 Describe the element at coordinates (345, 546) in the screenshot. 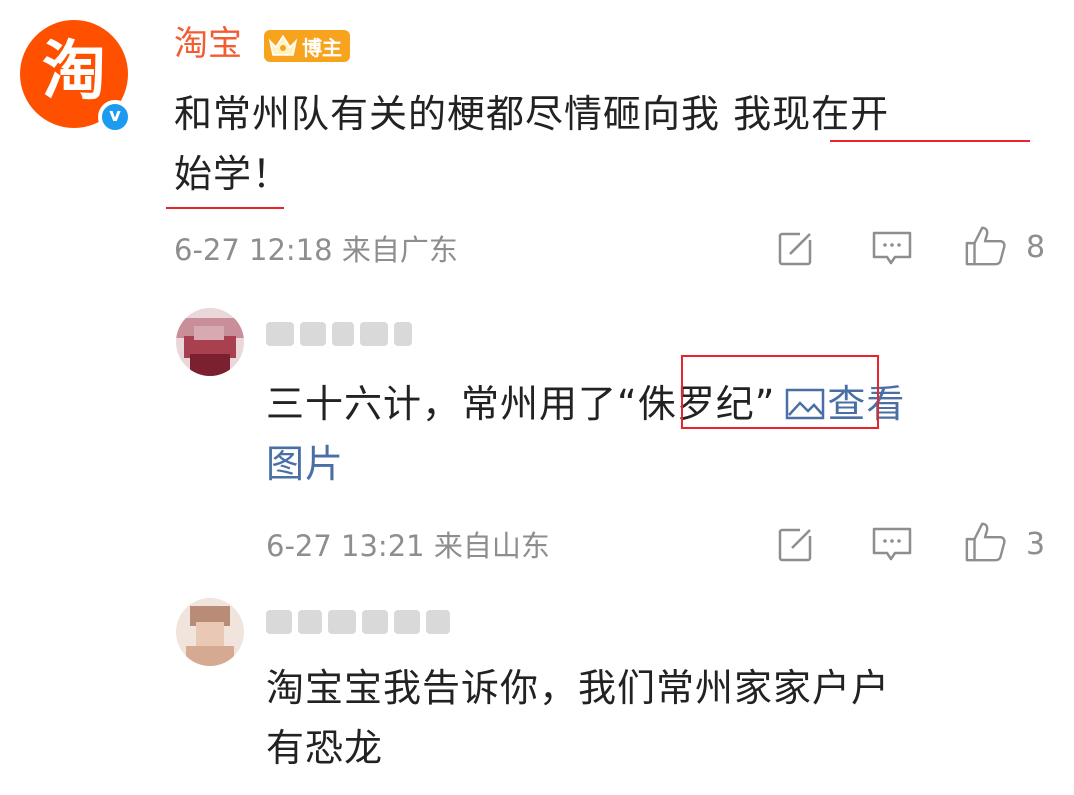

I see `timestamp: 6-27 13:21` at that location.